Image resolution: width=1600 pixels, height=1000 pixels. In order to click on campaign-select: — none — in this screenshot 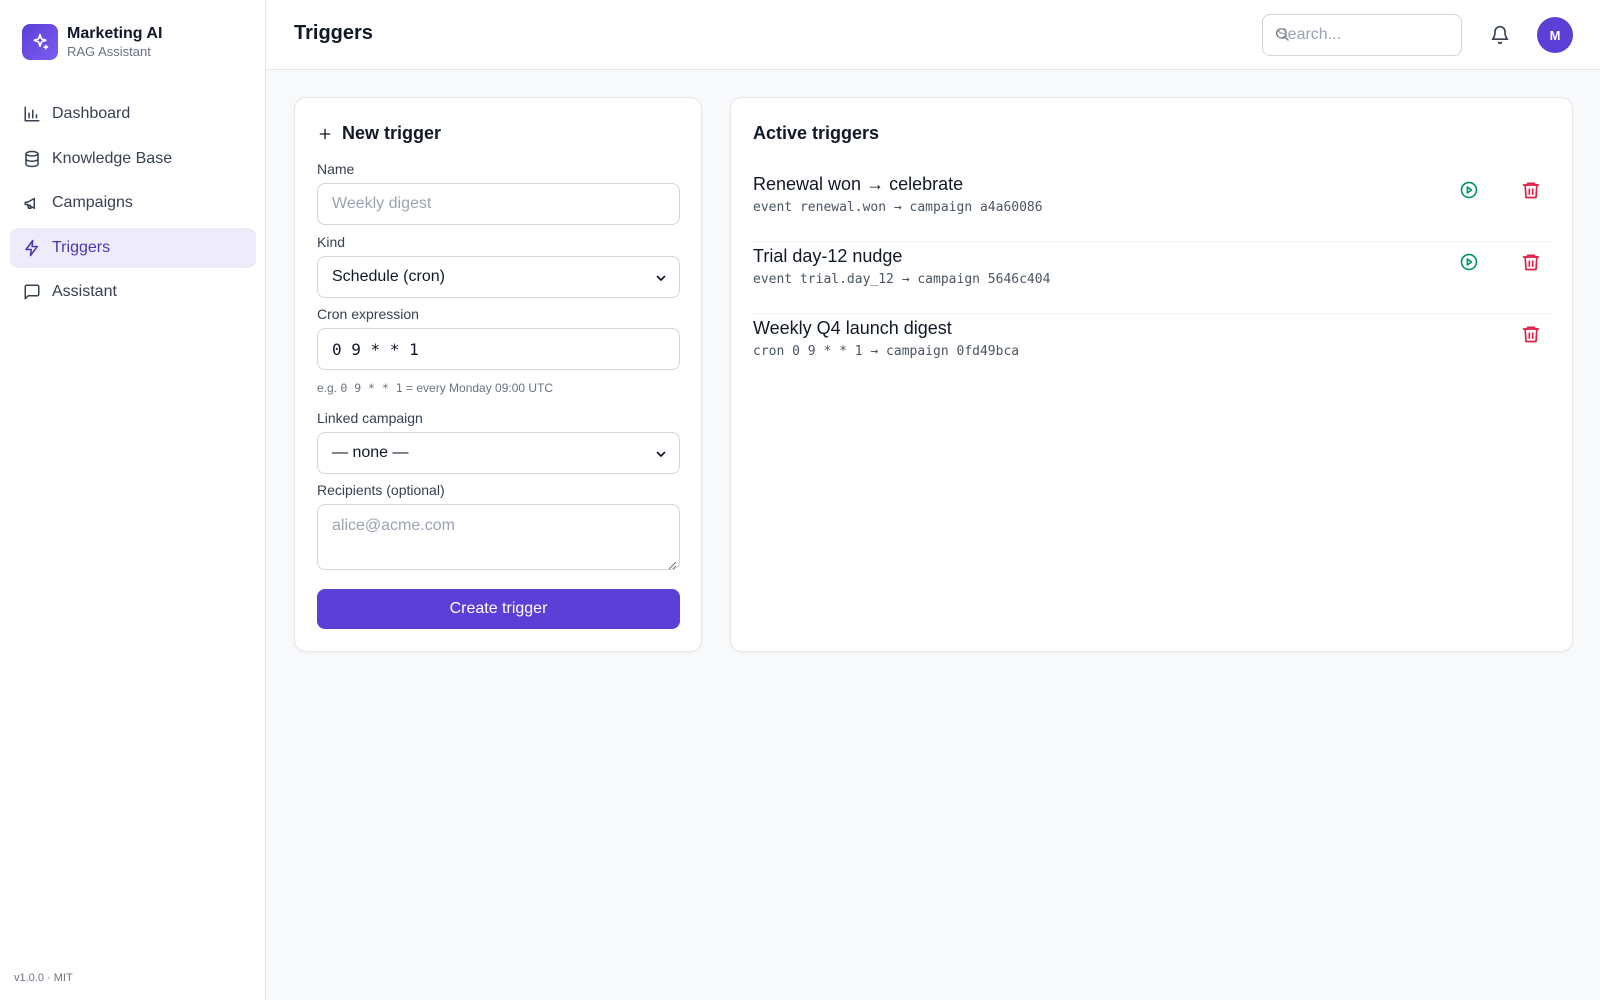, I will do `click(498, 453)`.